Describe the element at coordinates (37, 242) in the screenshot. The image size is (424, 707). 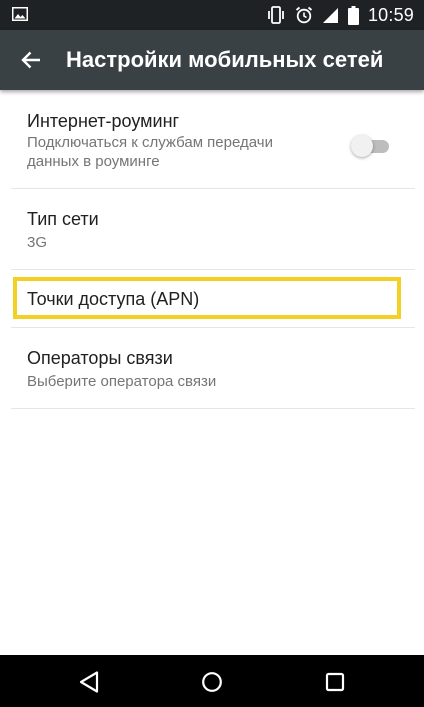
I see `pref-summary: 3G` at that location.